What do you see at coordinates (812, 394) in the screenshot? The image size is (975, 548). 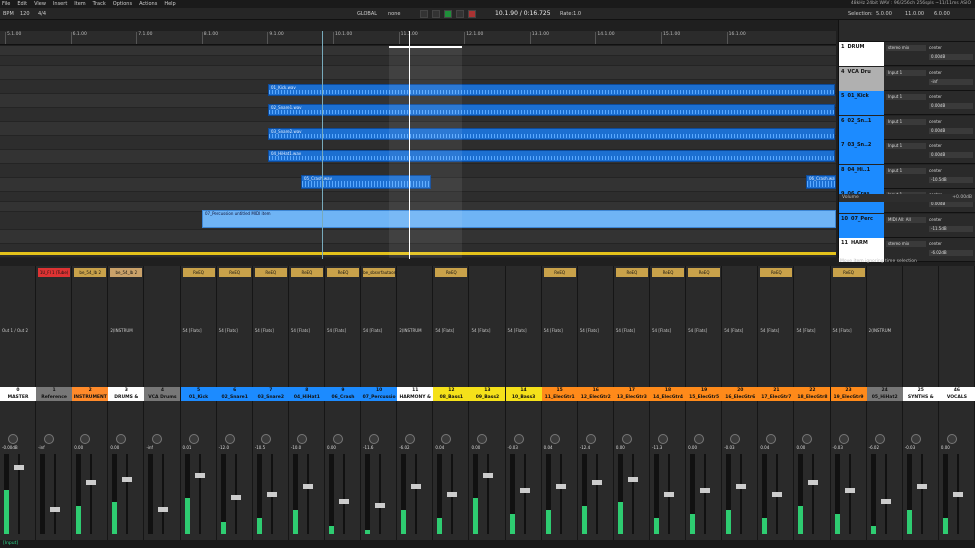 I see `strip-header: 22 18_ElecGtr8` at bounding box center [812, 394].